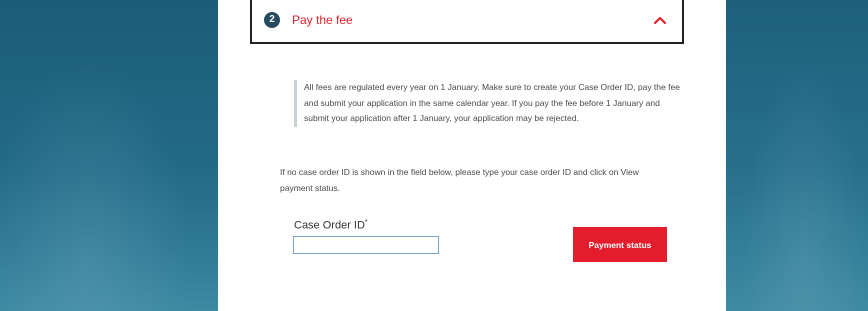 The width and height of the screenshot is (868, 311). Describe the element at coordinates (660, 20) in the screenshot. I see `chevron-up-icon` at that location.